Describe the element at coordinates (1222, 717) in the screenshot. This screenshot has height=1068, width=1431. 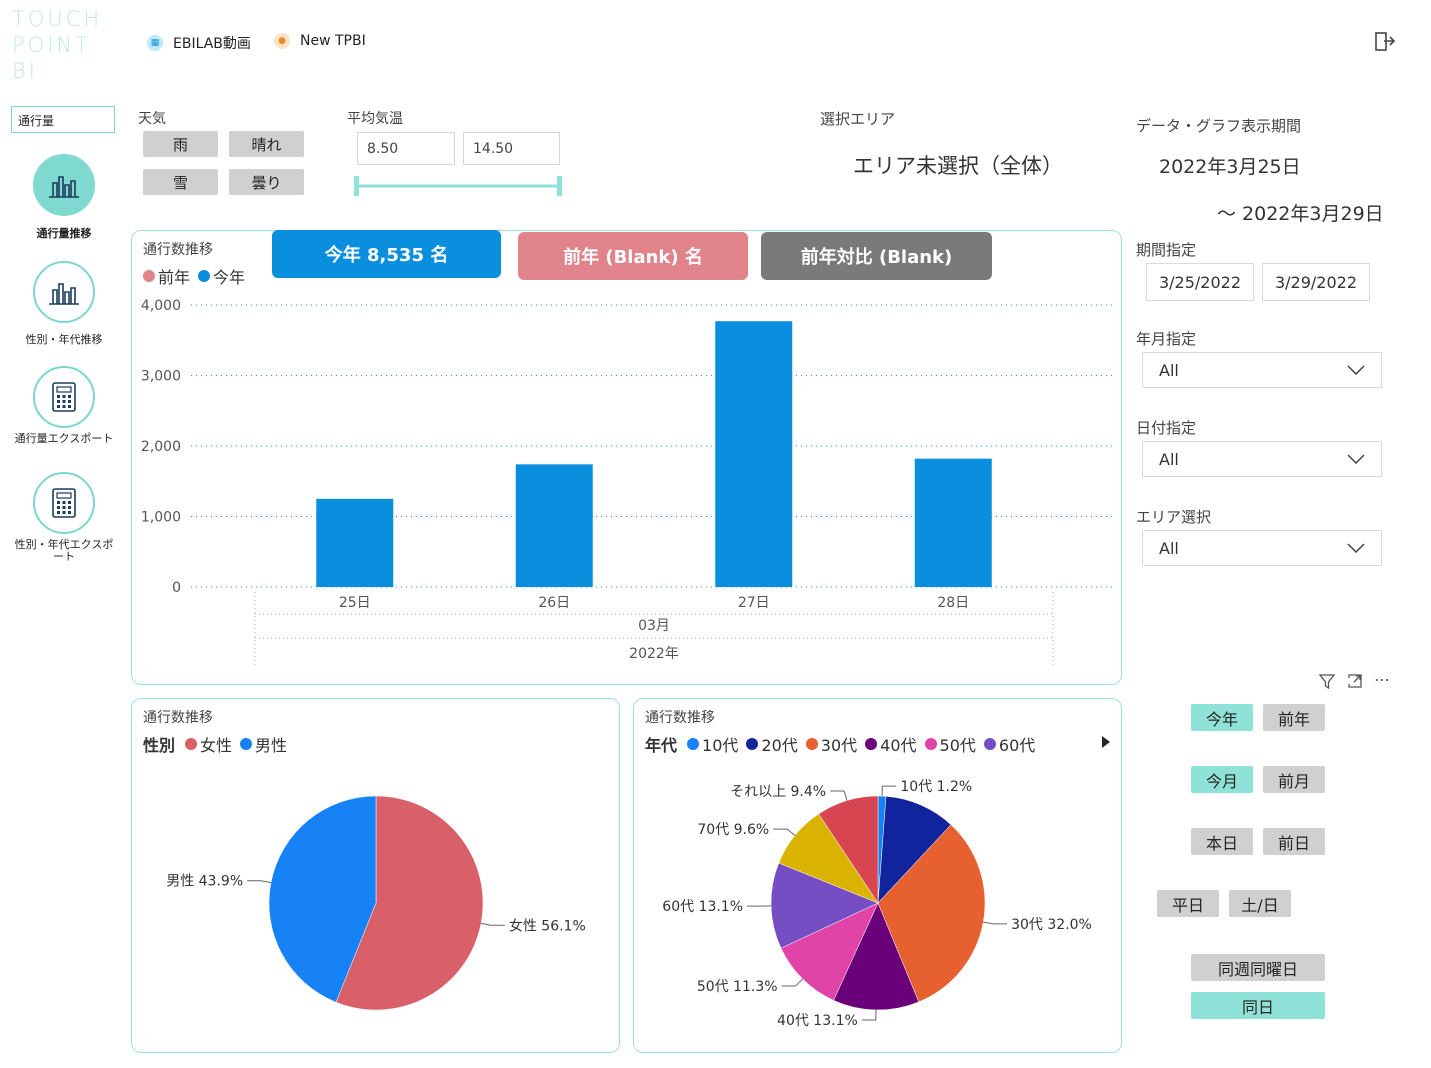
I see `this-year-button: 今年` at that location.